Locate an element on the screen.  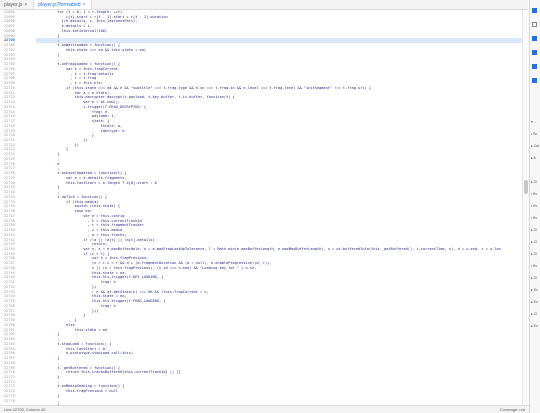
status-bar: Line 22700, Column 40 Coverage: n/a is located at coordinates (264, 409).